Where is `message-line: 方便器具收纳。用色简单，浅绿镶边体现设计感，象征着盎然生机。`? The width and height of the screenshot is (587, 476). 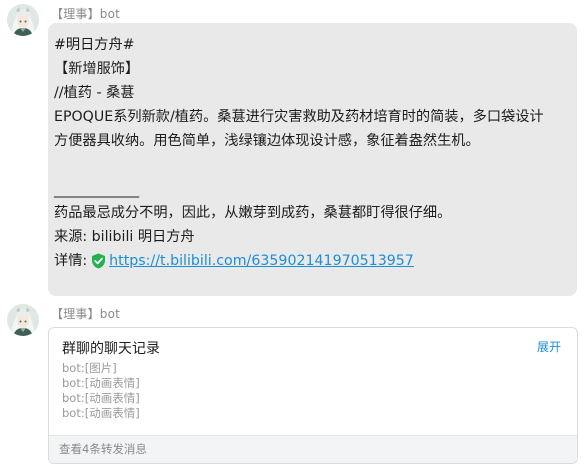
message-line: 方便器具收纳。用色简单，浅绿镶边体现设计感，象征着盎然生机。 is located at coordinates (267, 141).